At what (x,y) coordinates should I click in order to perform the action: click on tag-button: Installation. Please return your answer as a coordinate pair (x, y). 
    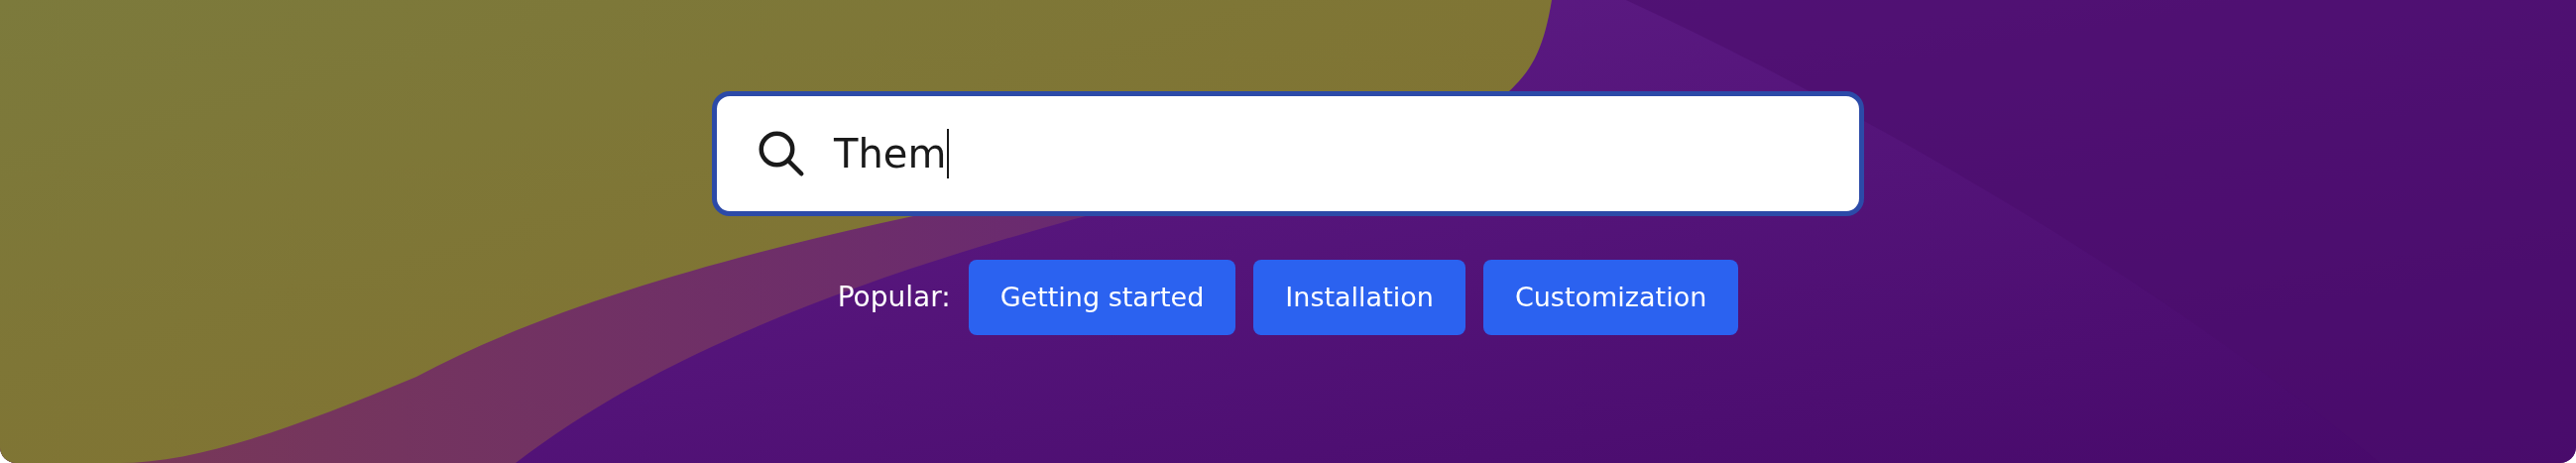
    Looking at the image, I should click on (1359, 298).